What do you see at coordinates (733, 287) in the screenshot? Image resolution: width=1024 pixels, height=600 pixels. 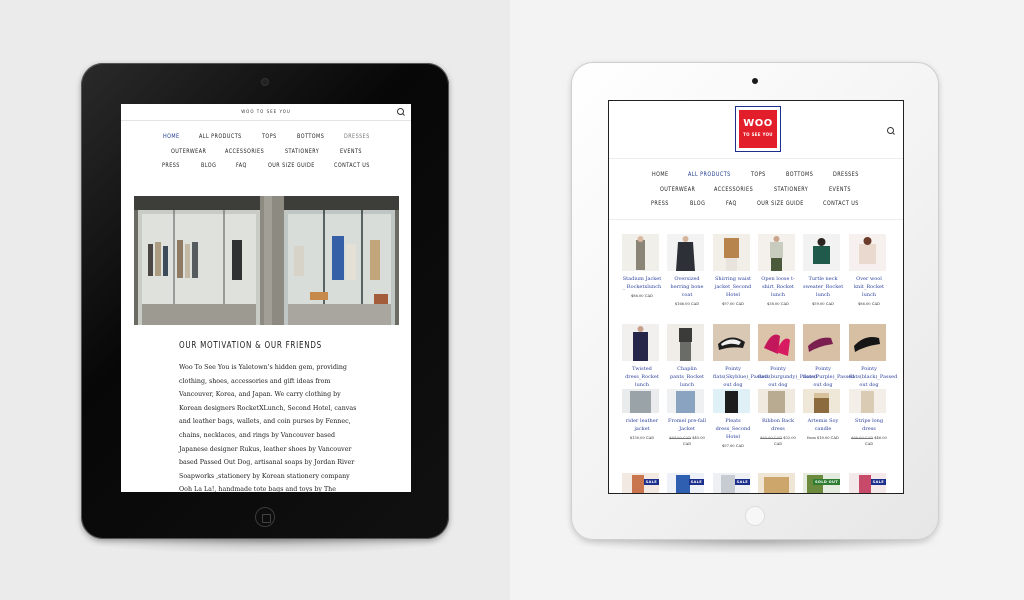 I see `product-name: Shirring waist jacket_Second Hotel` at bounding box center [733, 287].